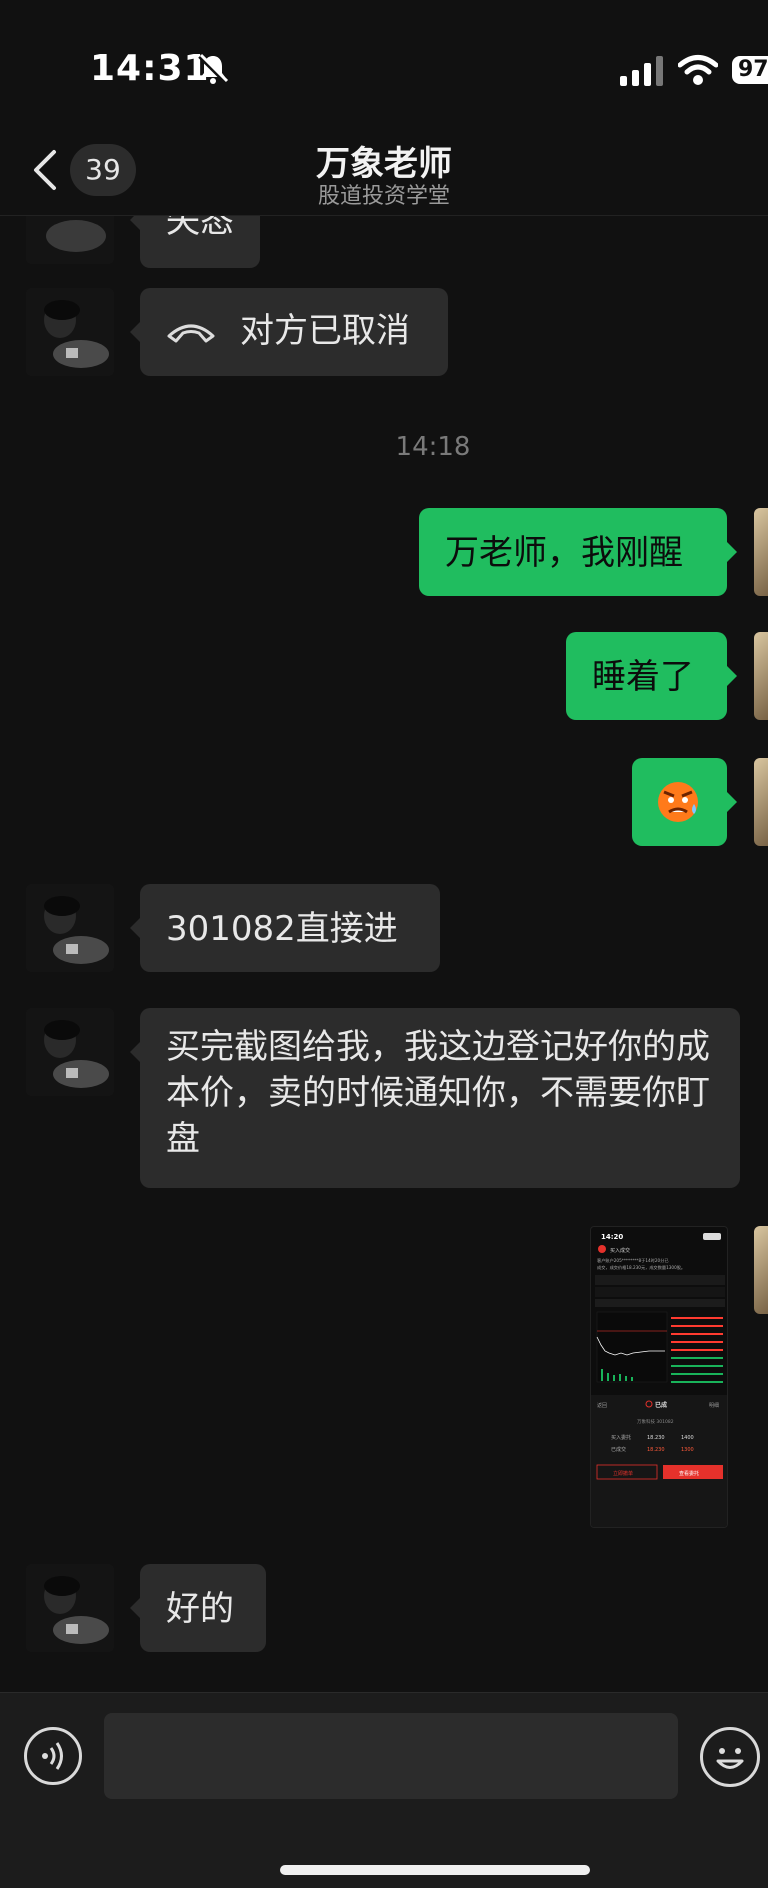 The image size is (768, 1888). I want to click on message-text: 301082直接进, so click(282, 929).